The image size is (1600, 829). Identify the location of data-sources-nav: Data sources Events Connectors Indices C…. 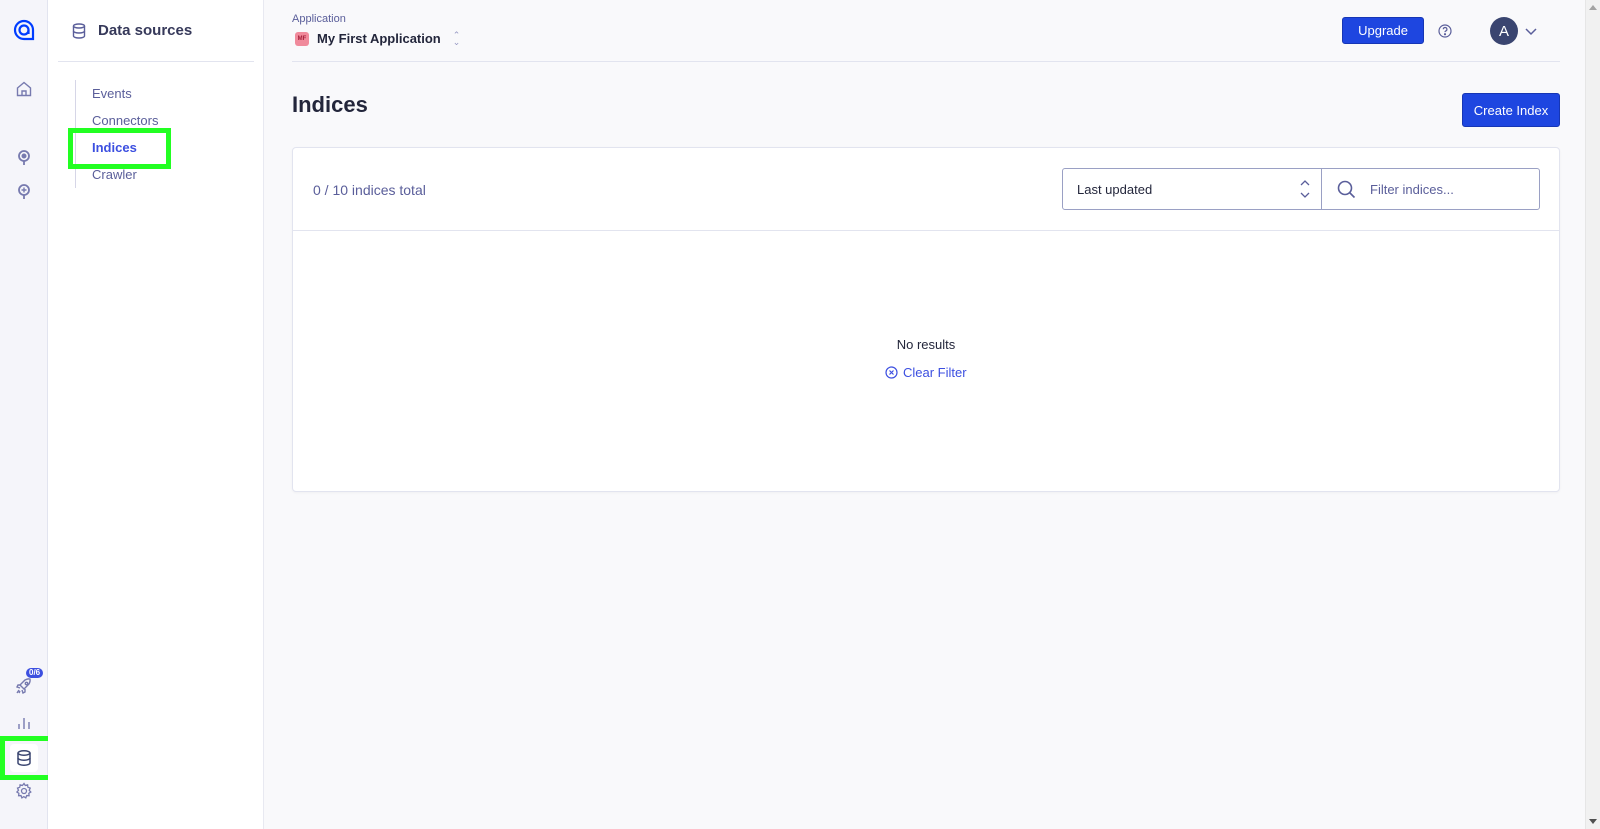
(156, 414).